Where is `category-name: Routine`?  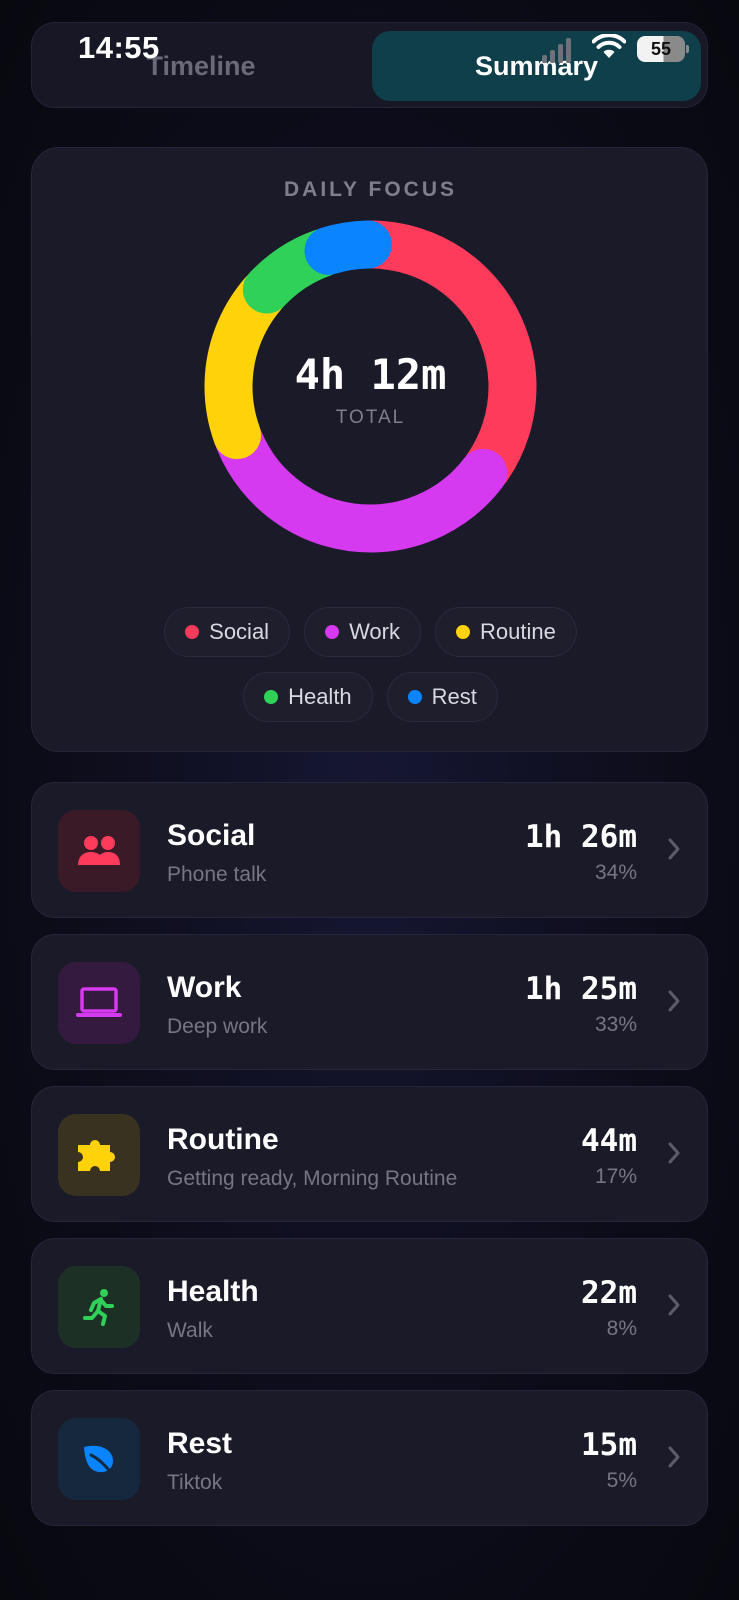
category-name: Routine is located at coordinates (223, 1139).